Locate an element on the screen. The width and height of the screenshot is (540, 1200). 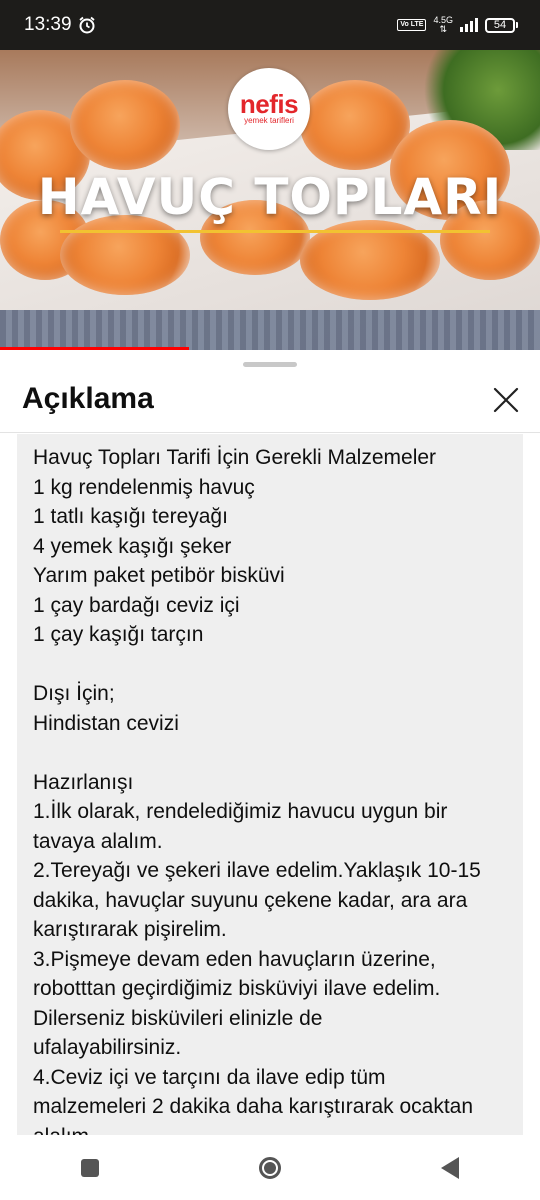
home-circle-icon is located at coordinates (270, 1167).